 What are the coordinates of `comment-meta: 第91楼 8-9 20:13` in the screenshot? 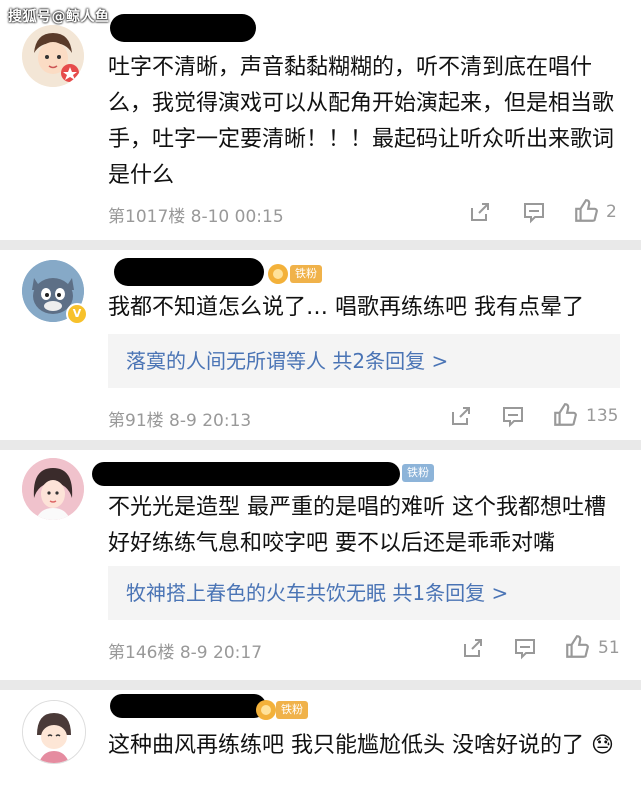 It's located at (180, 421).